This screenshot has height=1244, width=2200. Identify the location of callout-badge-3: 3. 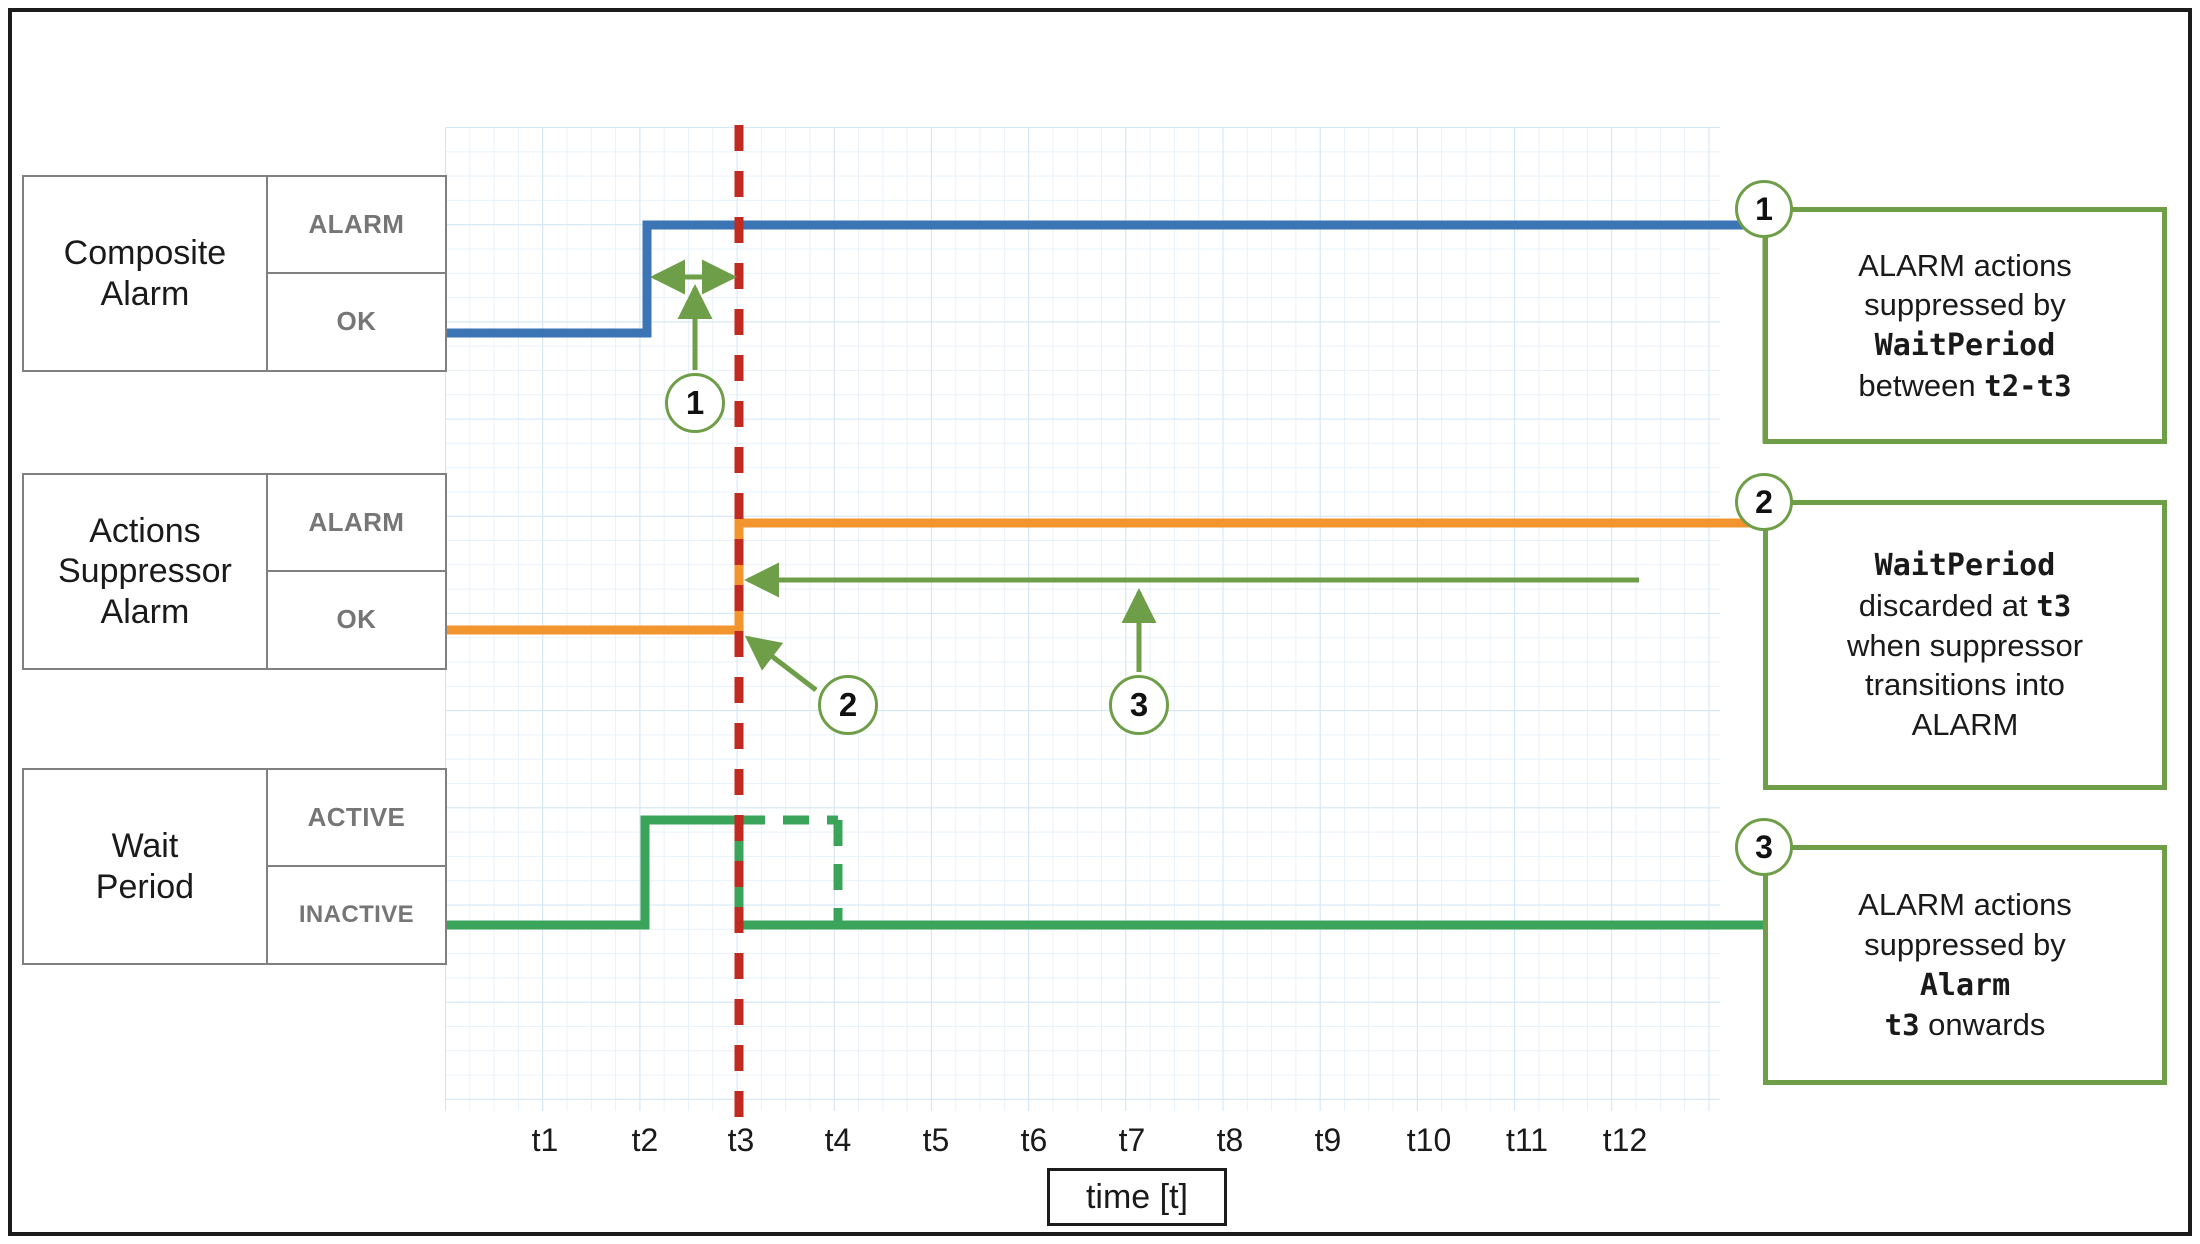
(1139, 705).